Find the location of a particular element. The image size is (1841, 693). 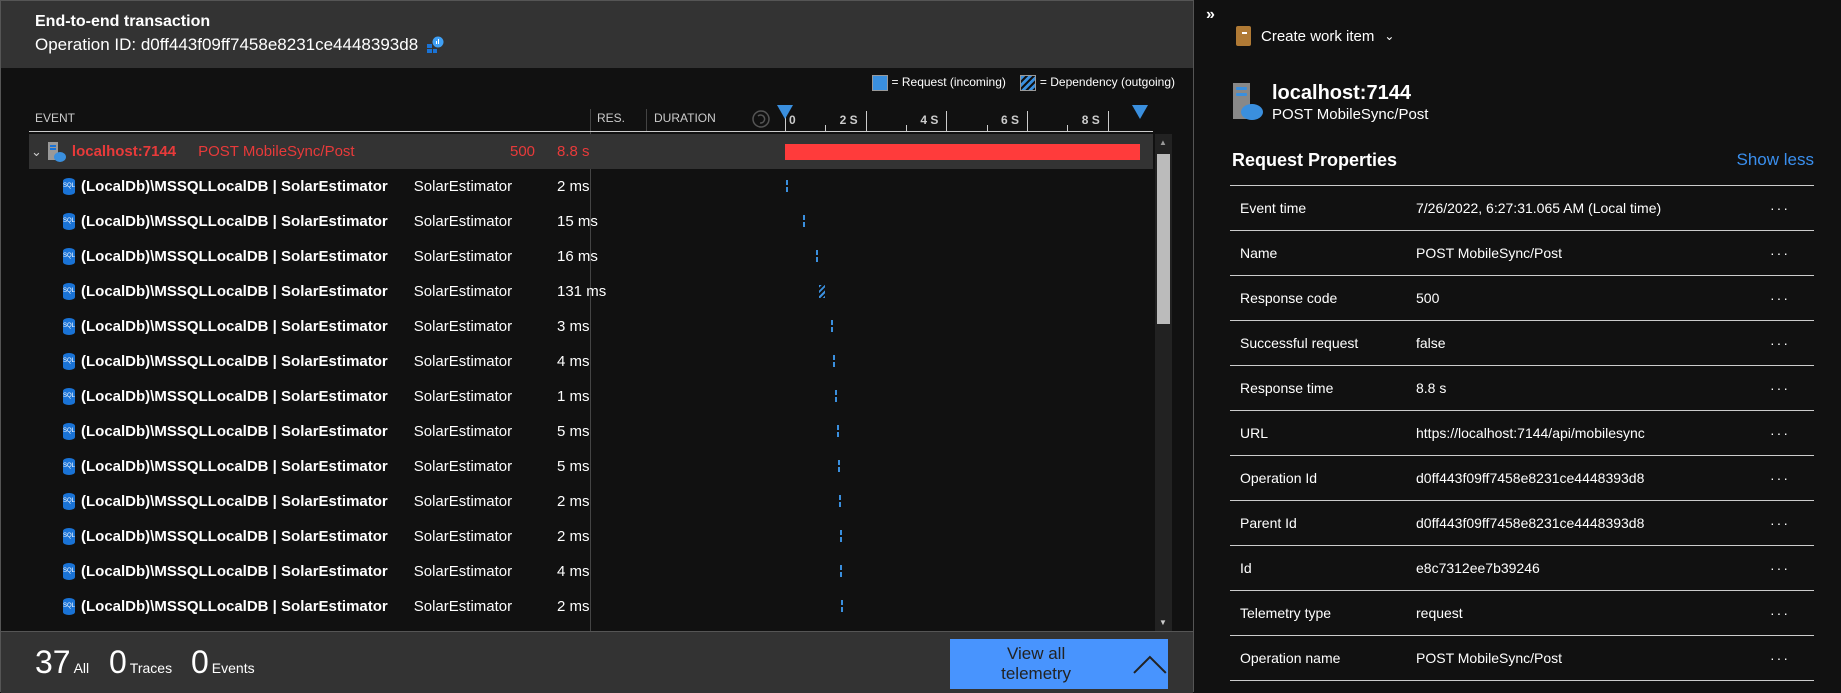

scrollbar: ▲ ▼ is located at coordinates (1163, 382).